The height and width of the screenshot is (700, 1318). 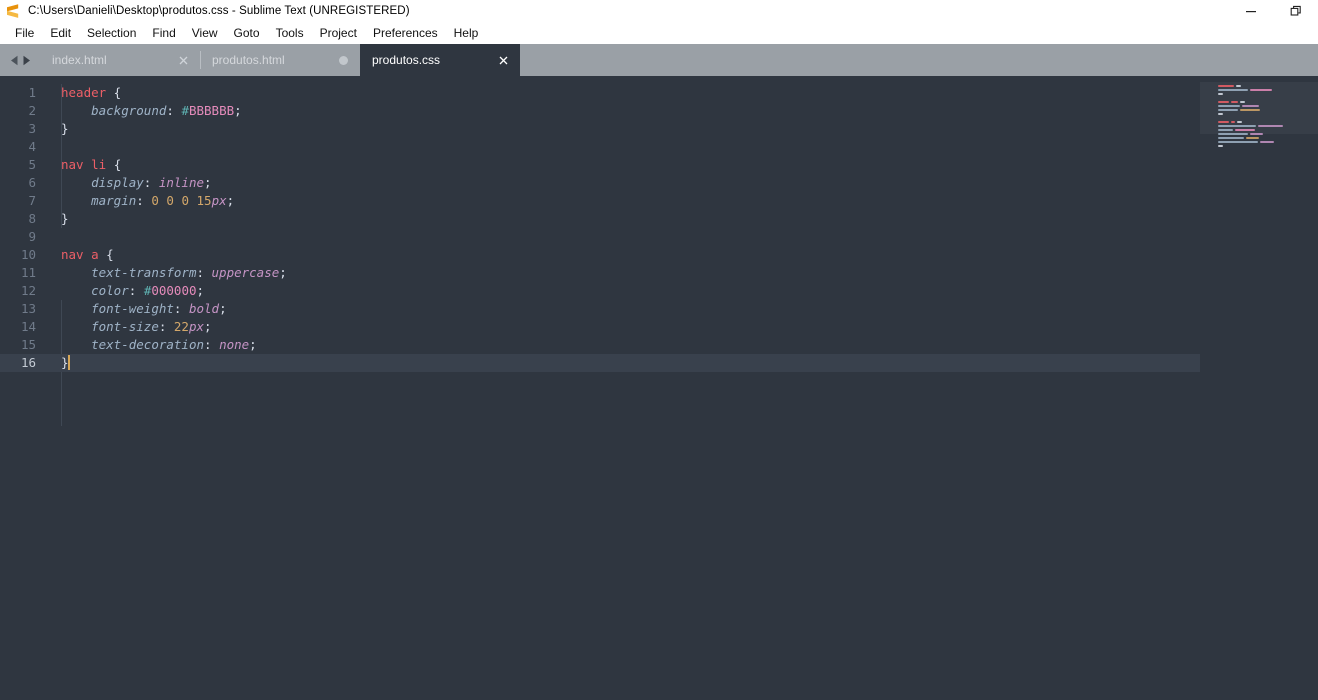 What do you see at coordinates (682, 345) in the screenshot?
I see `code-line: text-decoration: none;` at bounding box center [682, 345].